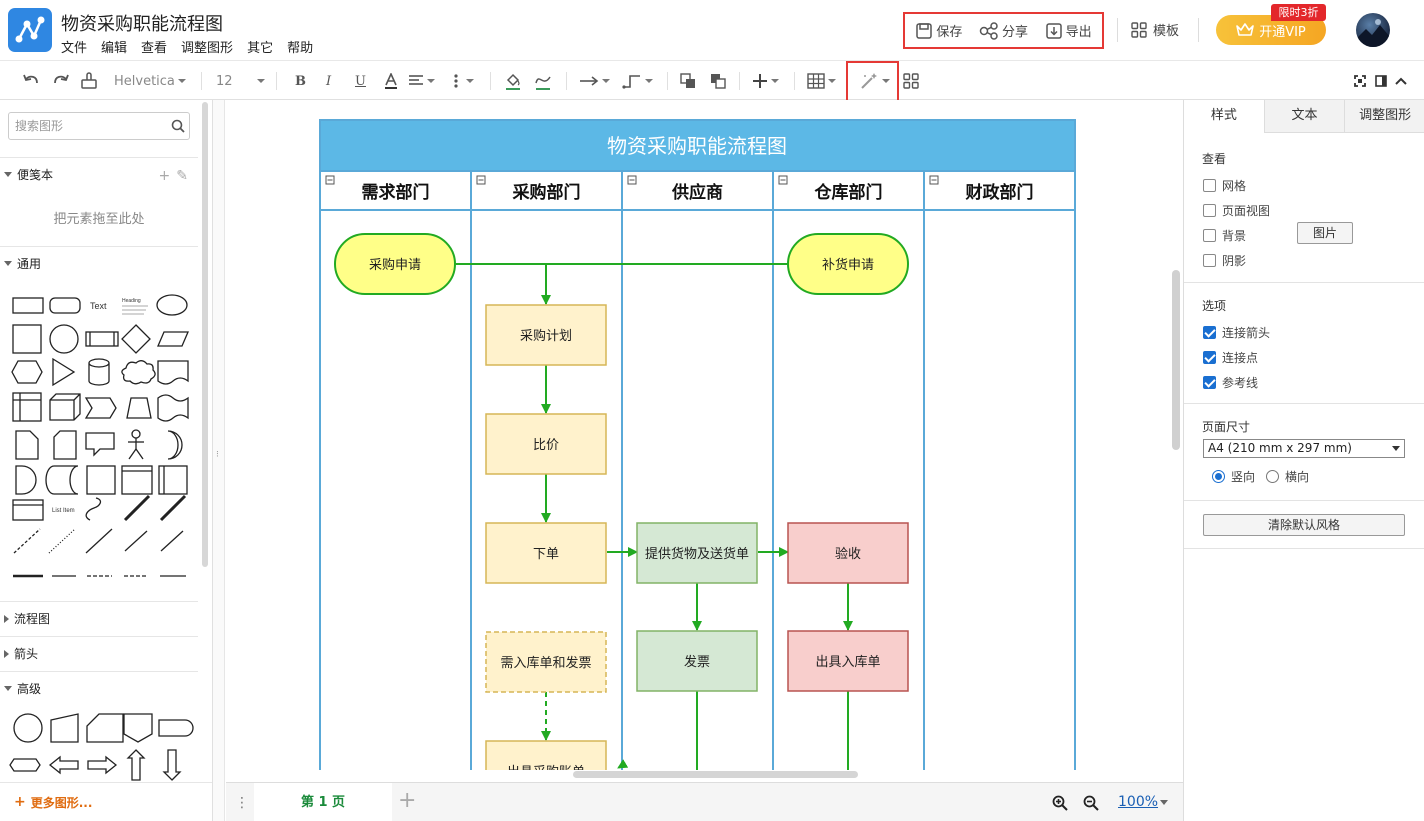  What do you see at coordinates (1236, 210) in the screenshot?
I see `page-view-checkbox: 页面视图` at bounding box center [1236, 210].